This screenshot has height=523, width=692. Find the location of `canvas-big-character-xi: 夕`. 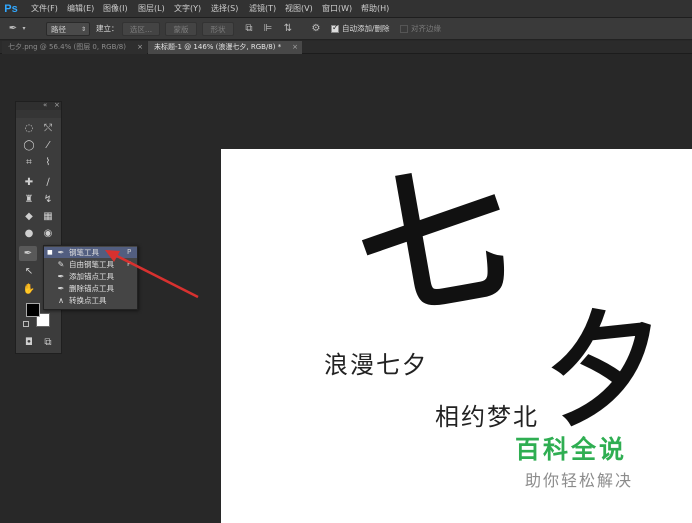

canvas-big-character-xi: 夕 is located at coordinates (605, 368).